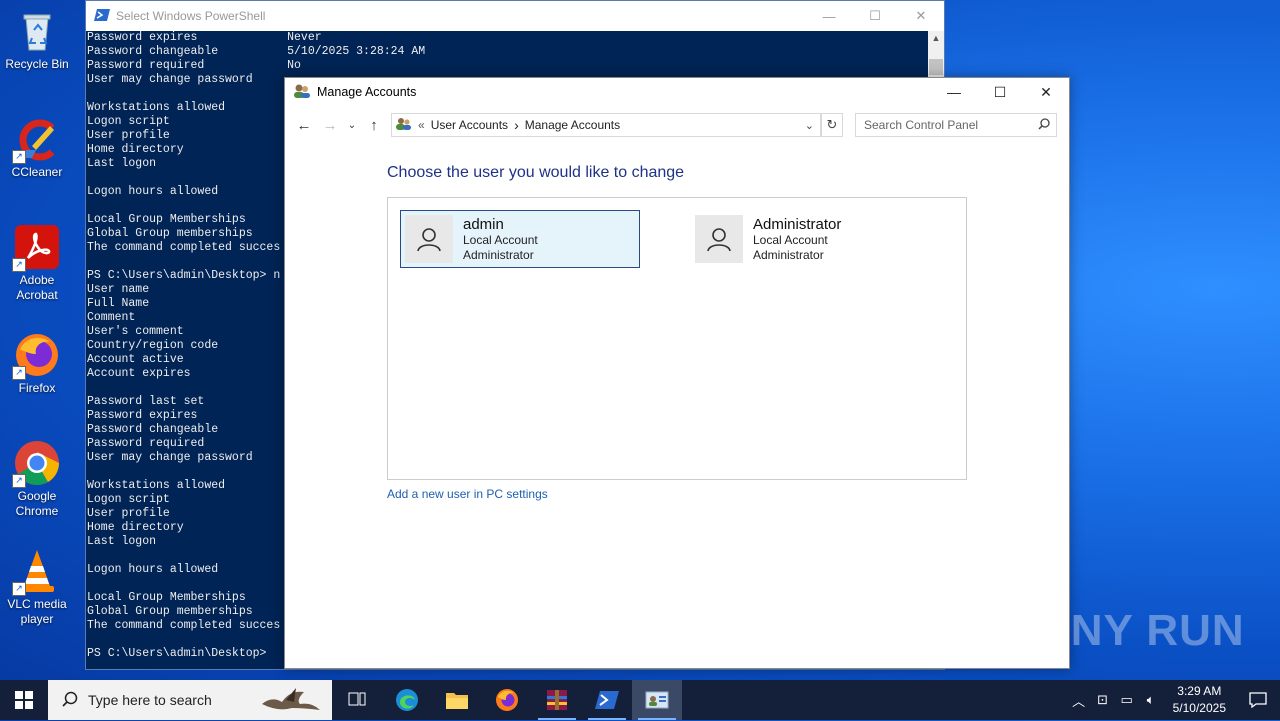  I want to click on forward-arrow-icon: →, so click(330, 125).